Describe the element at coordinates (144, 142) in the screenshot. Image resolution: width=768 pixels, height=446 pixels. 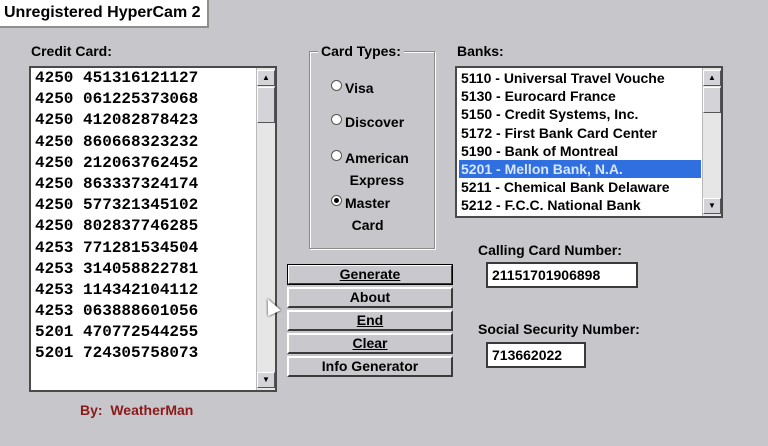
I see `credit-card-list-item: 4250 860668323232` at that location.